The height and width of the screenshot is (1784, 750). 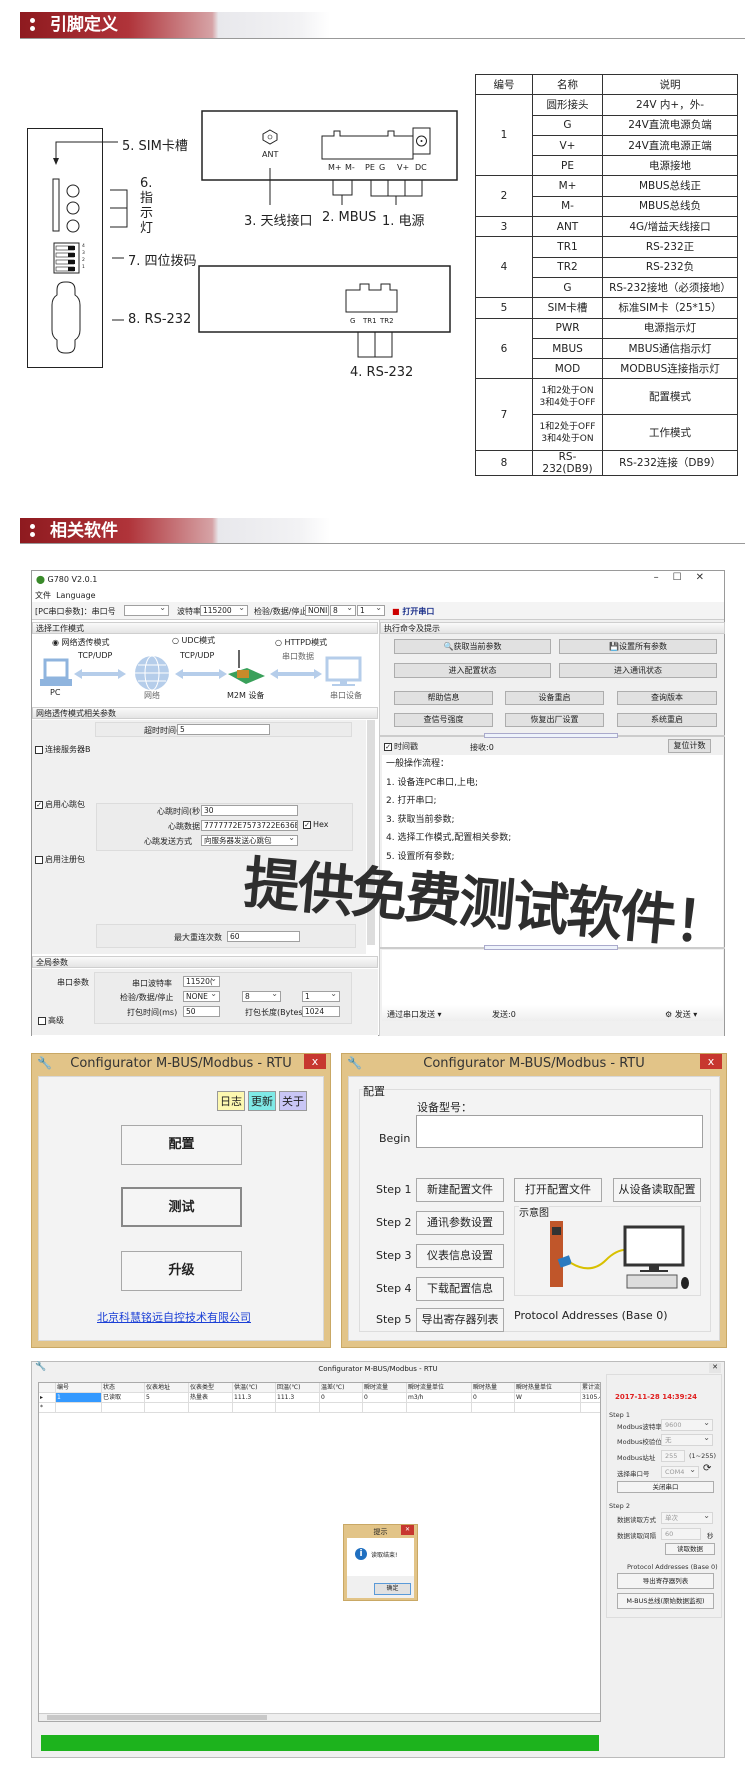 I want to click on mbus-monitor-button: M-BUS总线(原始数据监视), so click(x=665, y=1601).